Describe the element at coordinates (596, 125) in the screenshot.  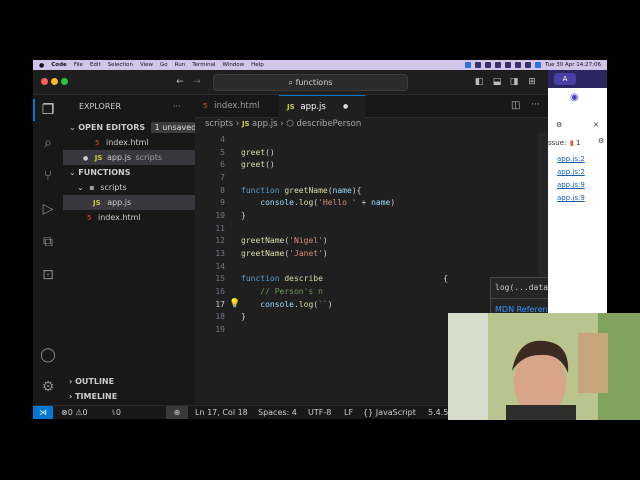
I see `close-icon: ✕` at that location.